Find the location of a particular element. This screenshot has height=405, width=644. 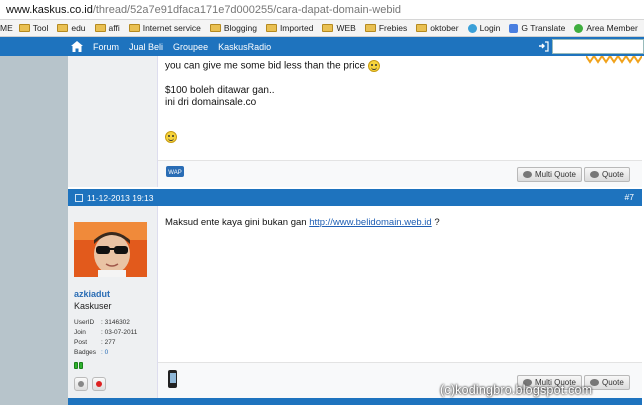

nav-groupee: Groupee is located at coordinates (190, 47).